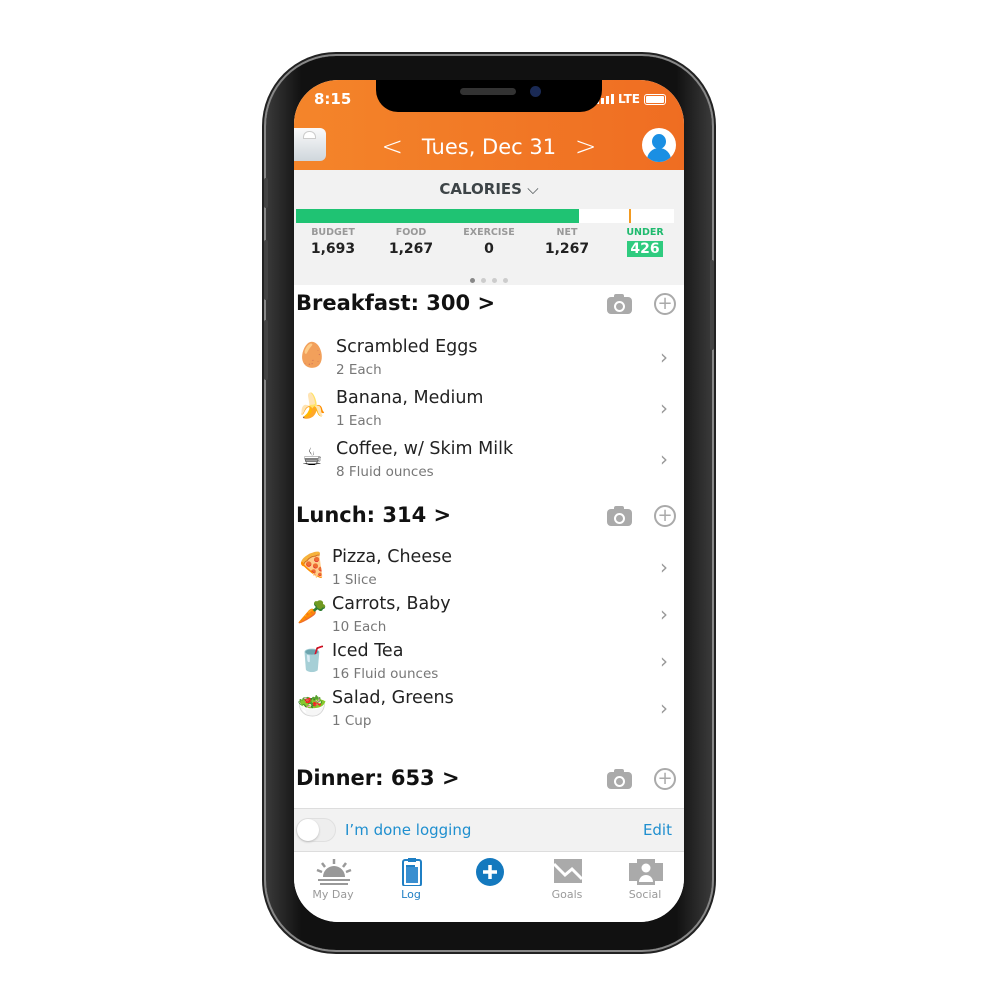 The image size is (1000, 1000). Describe the element at coordinates (334, 872) in the screenshot. I see `sunrise-icon` at that location.